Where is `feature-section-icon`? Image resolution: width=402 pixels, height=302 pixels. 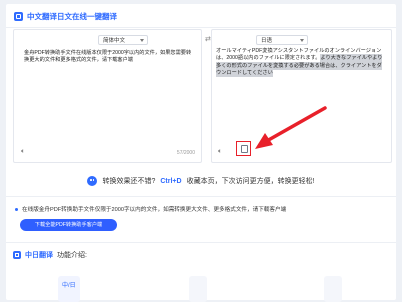
feature-section-icon is located at coordinates (17, 255).